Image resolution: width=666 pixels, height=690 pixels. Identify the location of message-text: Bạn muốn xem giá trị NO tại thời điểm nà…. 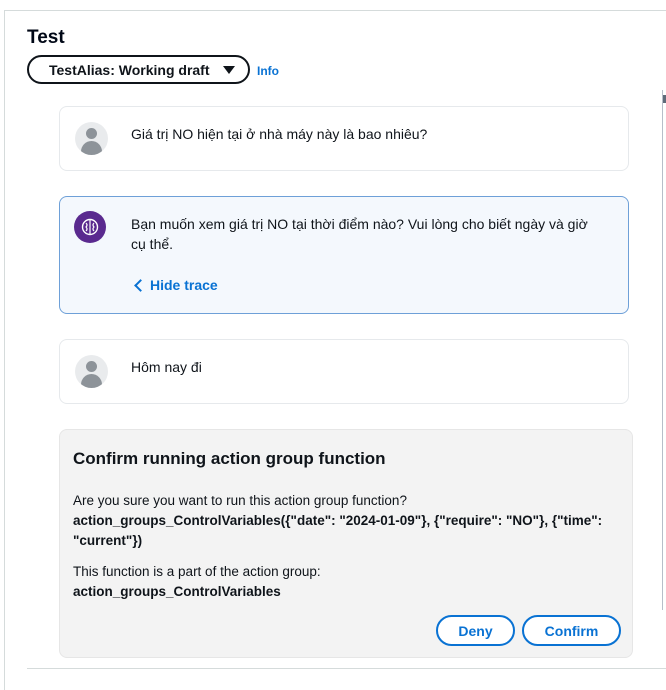
(359, 234).